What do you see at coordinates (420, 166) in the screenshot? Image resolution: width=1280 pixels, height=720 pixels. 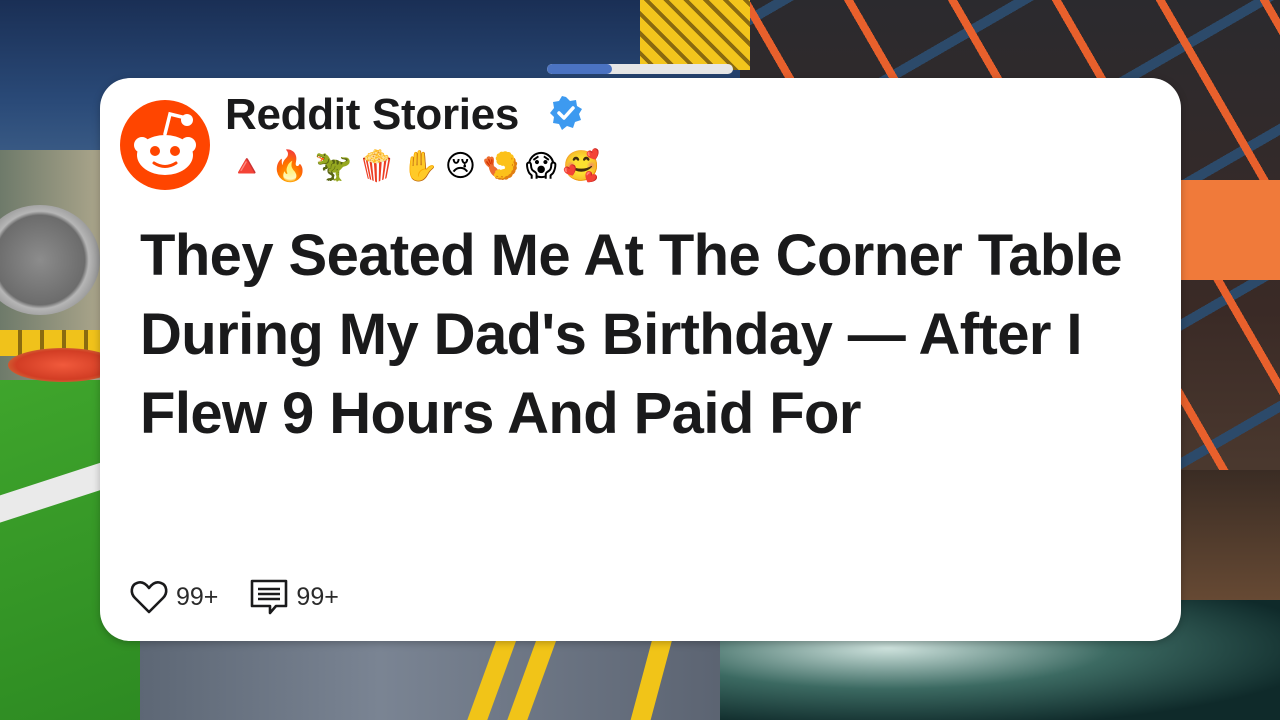 I see `emoji: ✋` at bounding box center [420, 166].